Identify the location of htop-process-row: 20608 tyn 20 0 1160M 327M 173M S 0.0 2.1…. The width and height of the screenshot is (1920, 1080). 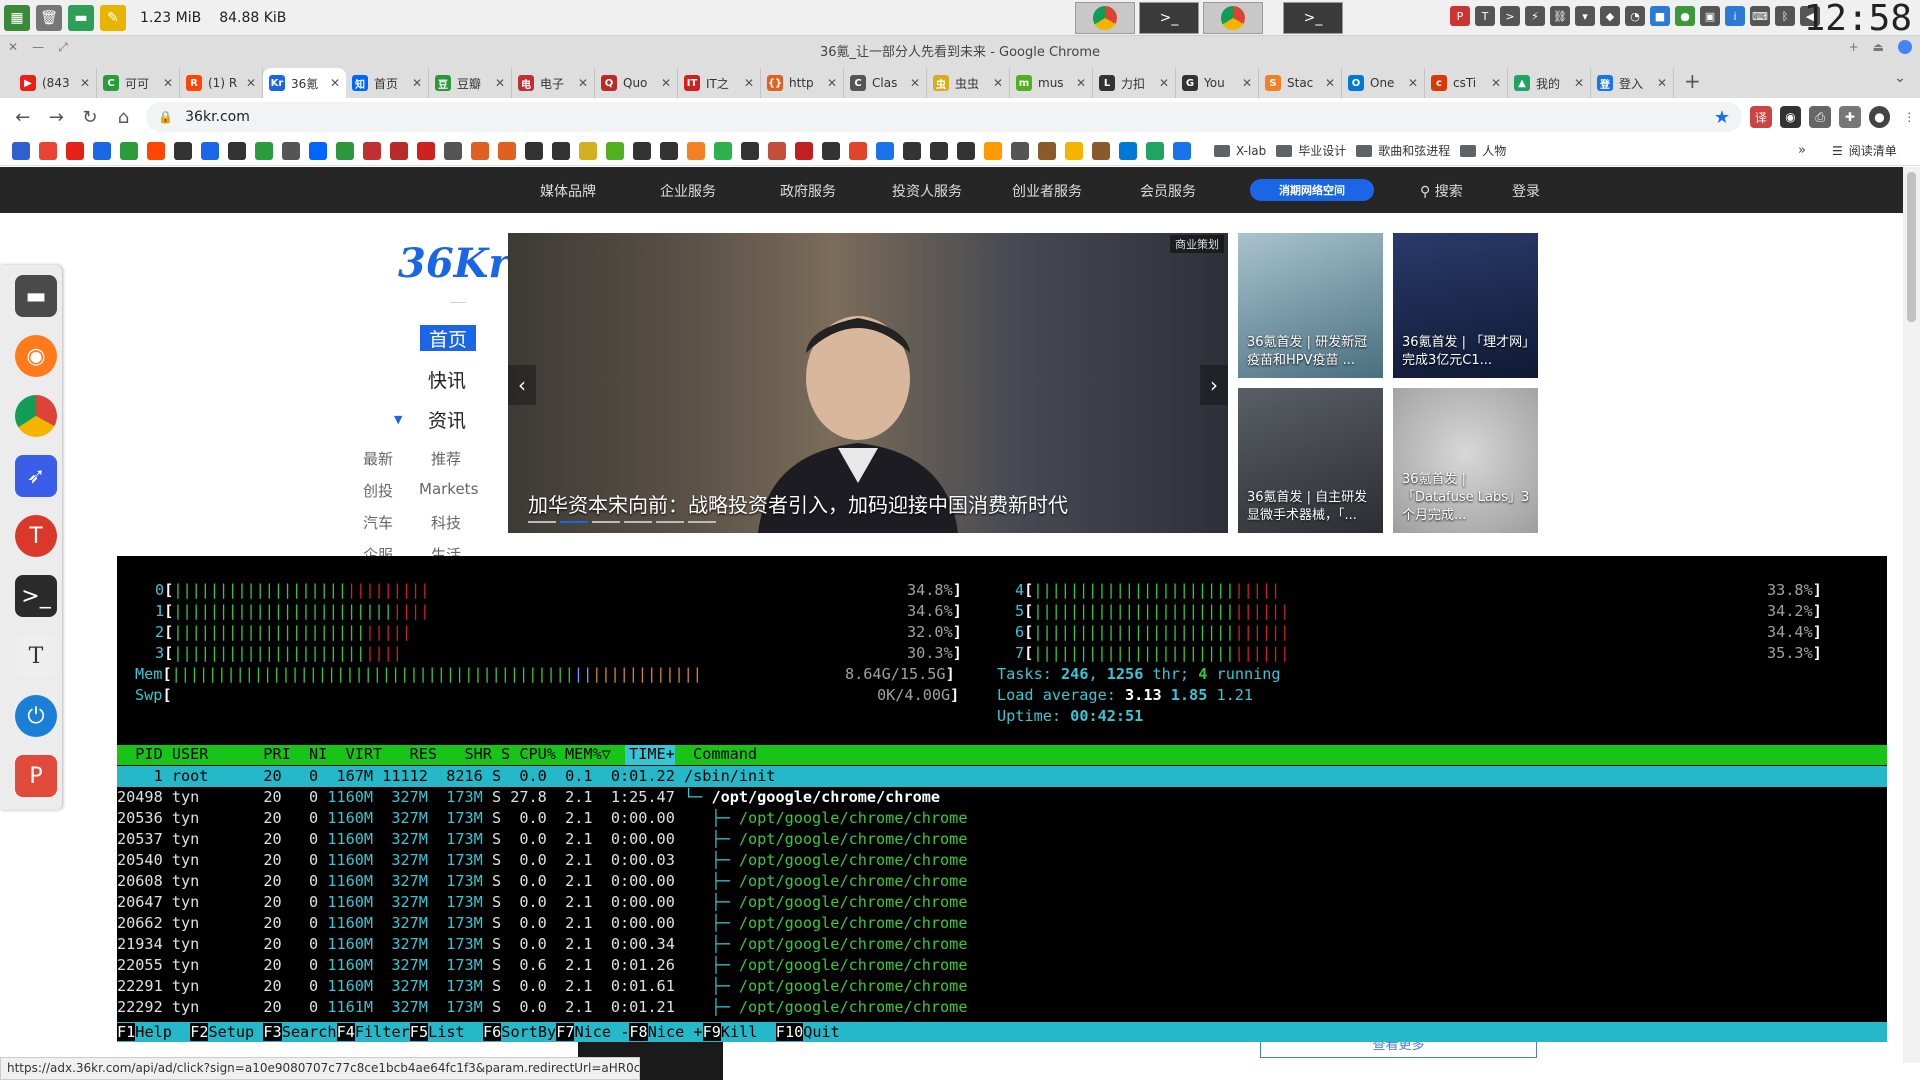
(542, 881).